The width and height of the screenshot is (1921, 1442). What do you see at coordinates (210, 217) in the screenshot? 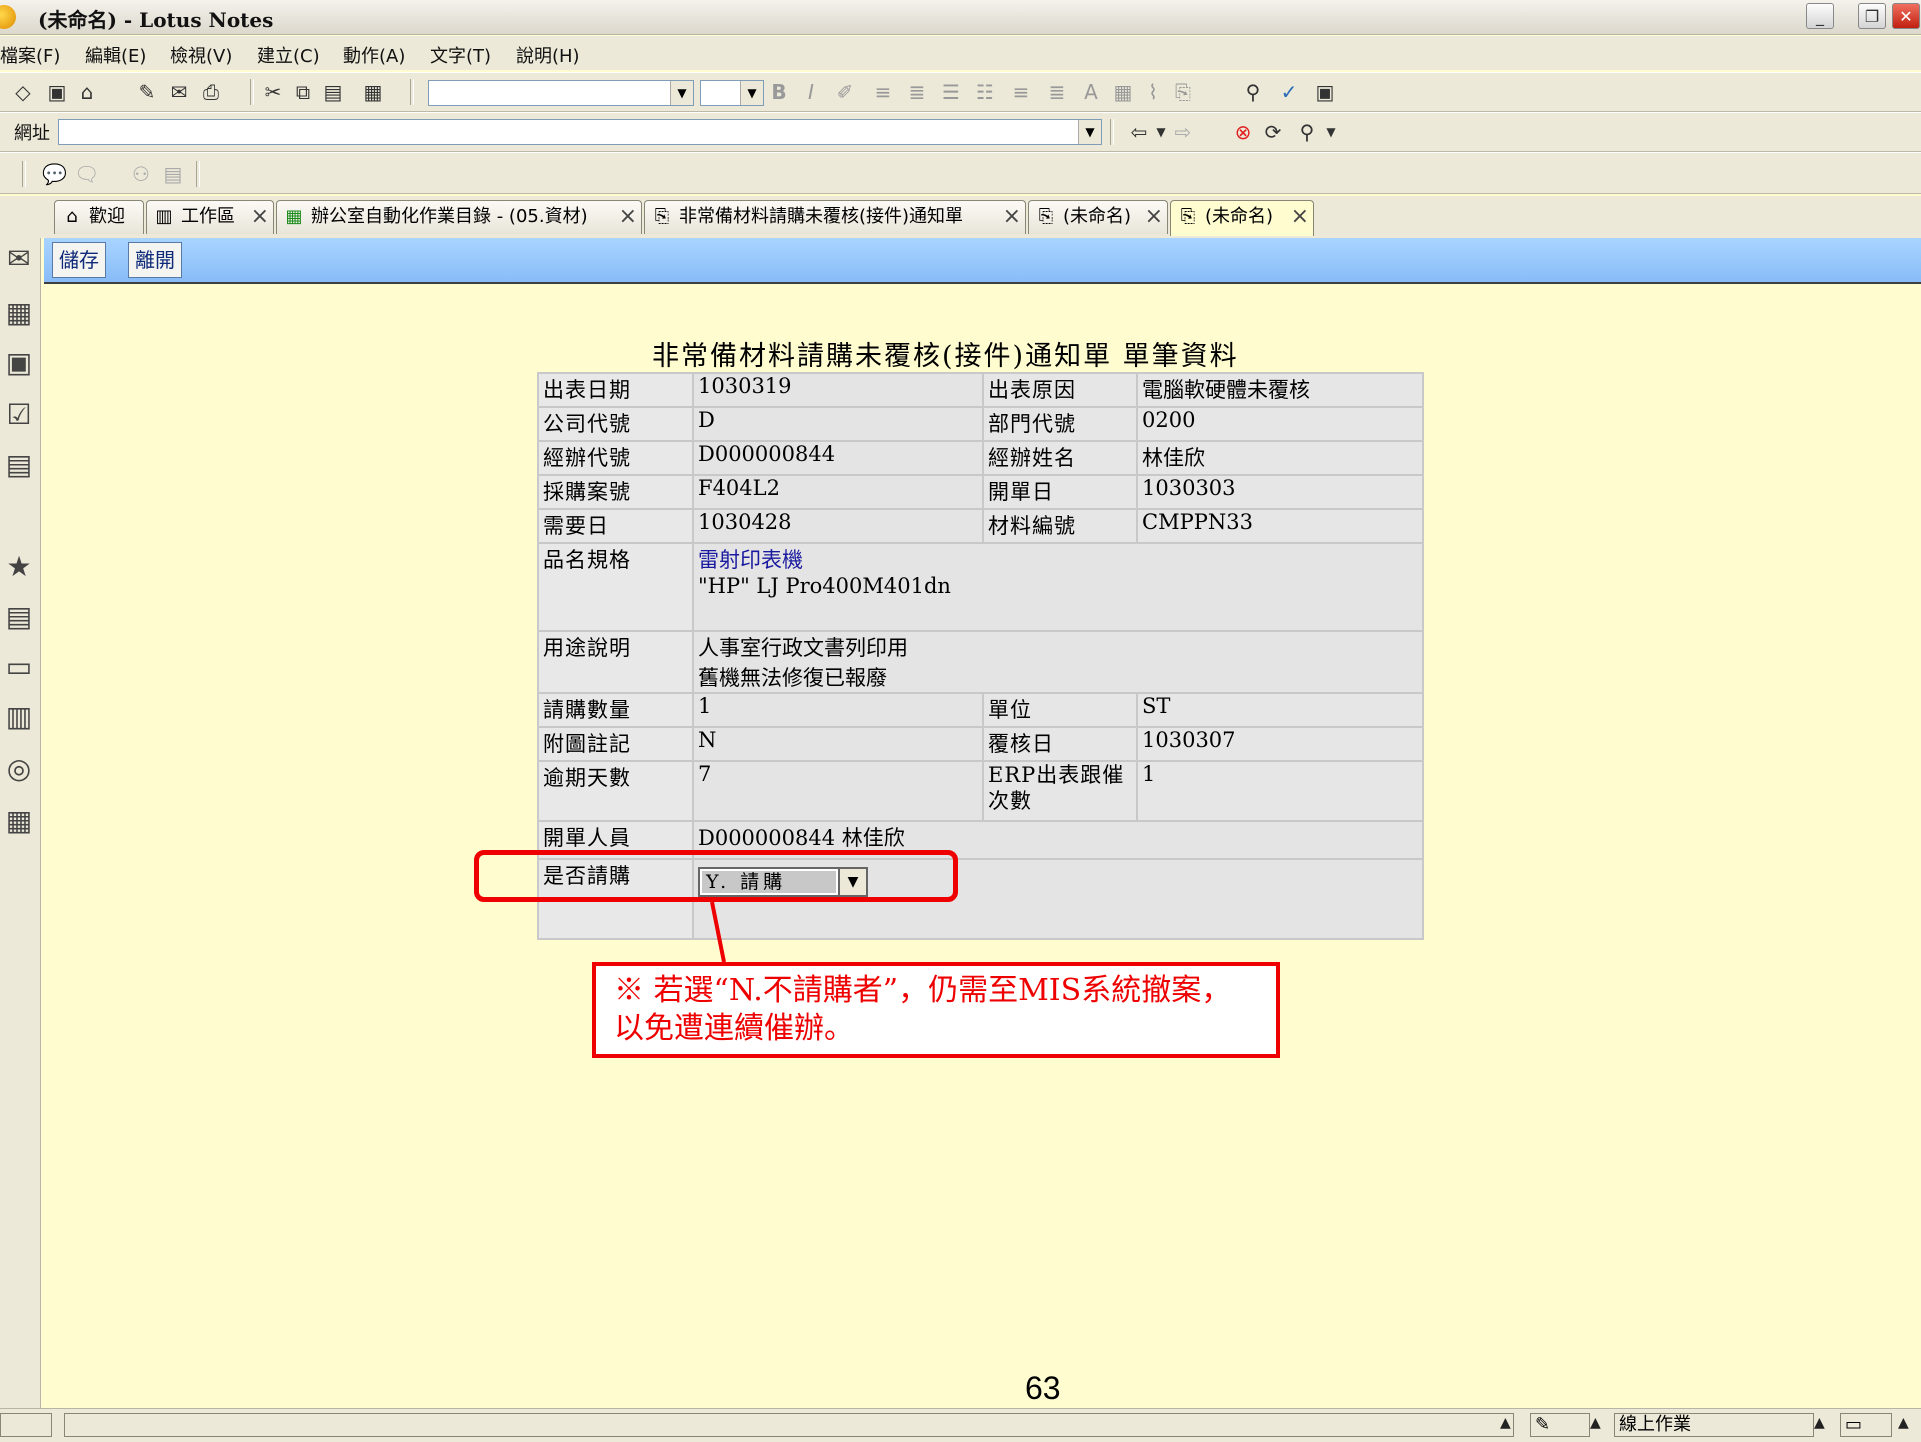
I see `tab-workspace: ▥ 工作區 ×` at bounding box center [210, 217].